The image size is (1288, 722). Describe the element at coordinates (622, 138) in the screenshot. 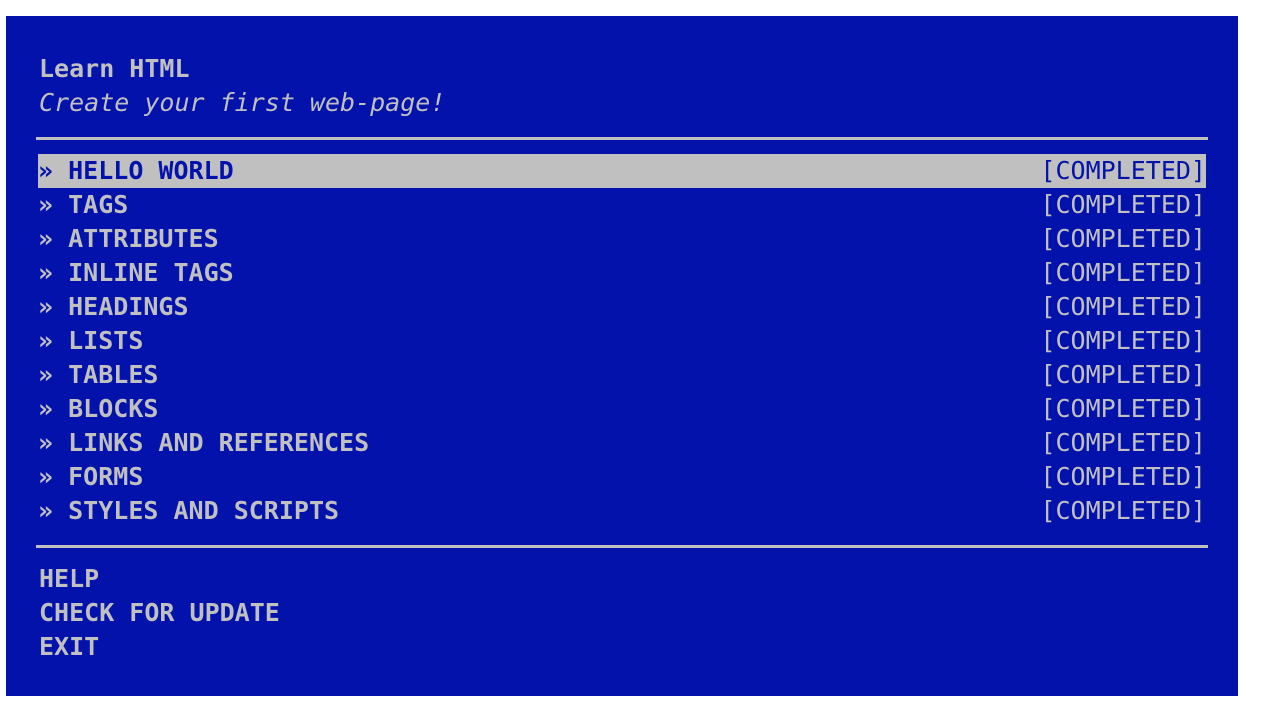

I see `top-divider` at that location.